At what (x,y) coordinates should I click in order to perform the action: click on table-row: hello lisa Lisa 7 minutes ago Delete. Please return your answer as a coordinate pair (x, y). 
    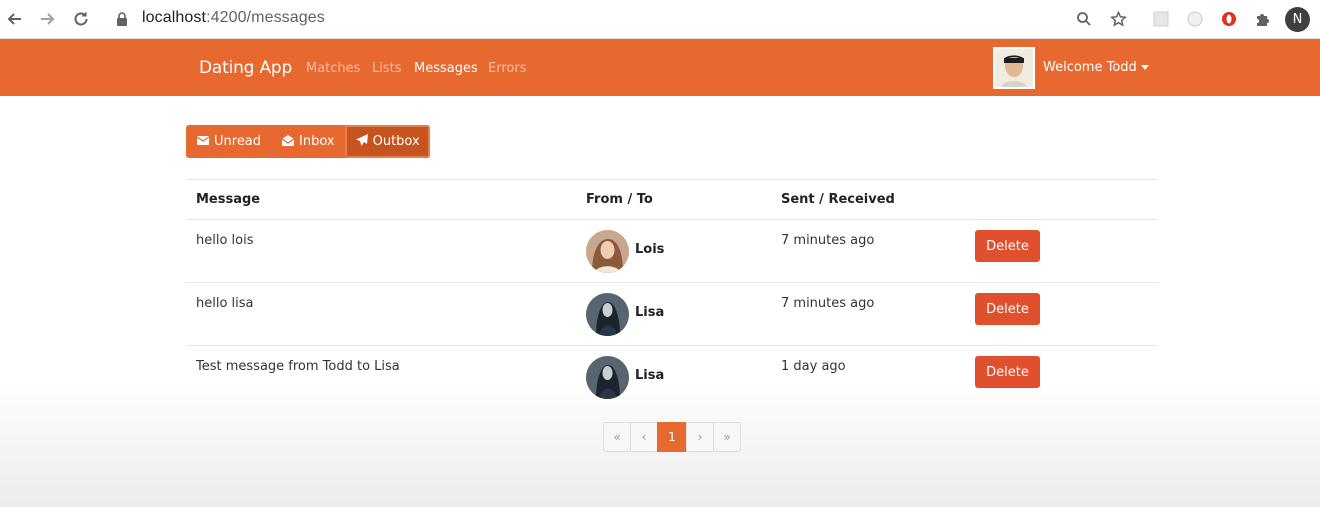
    Looking at the image, I should click on (672, 314).